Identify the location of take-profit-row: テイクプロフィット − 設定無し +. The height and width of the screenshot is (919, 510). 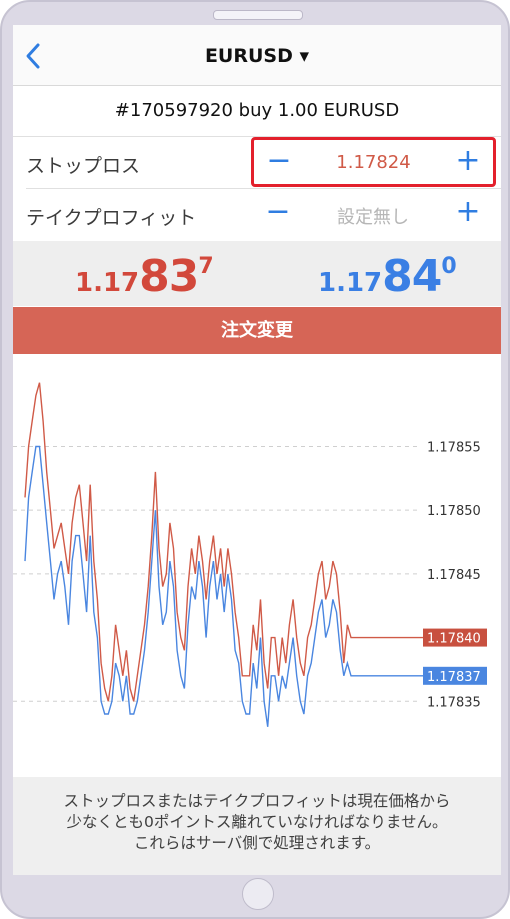
(257, 215).